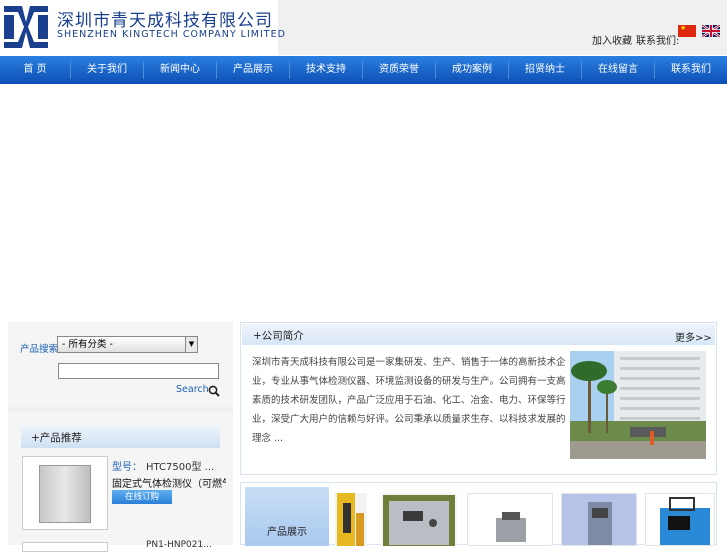 The width and height of the screenshot is (727, 552). I want to click on product-showcase: 产品展示, so click(478, 514).